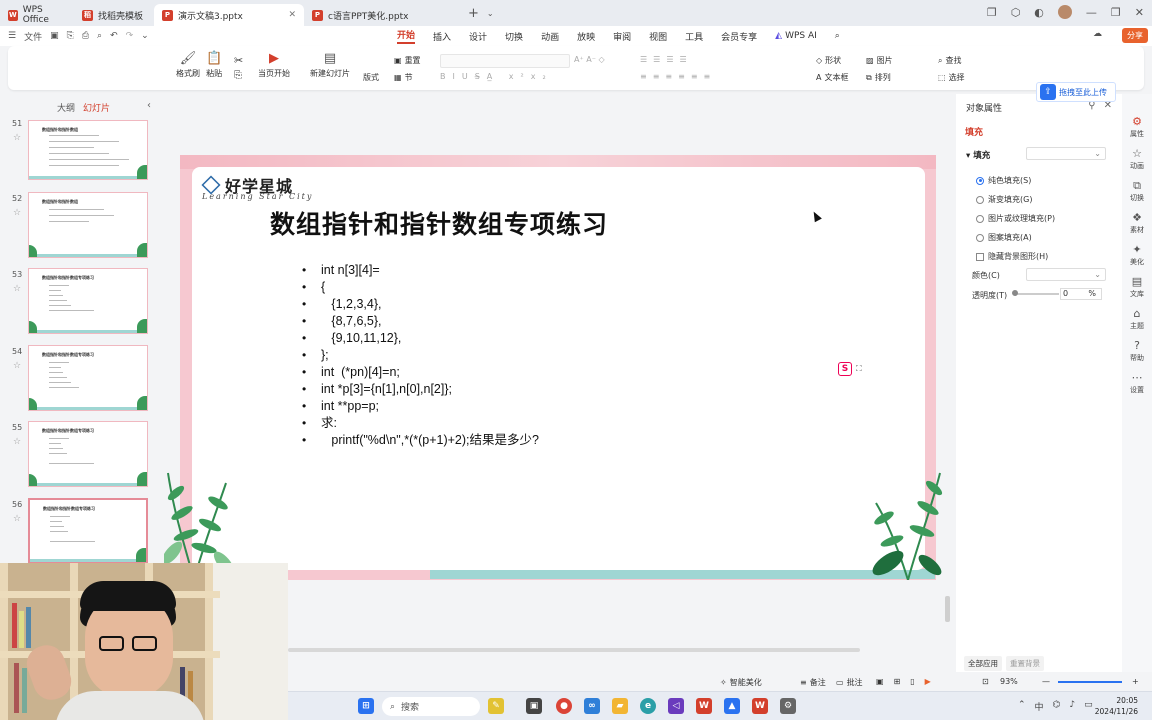 The height and width of the screenshot is (720, 1152). I want to click on undo-icon: ↶, so click(114, 36).